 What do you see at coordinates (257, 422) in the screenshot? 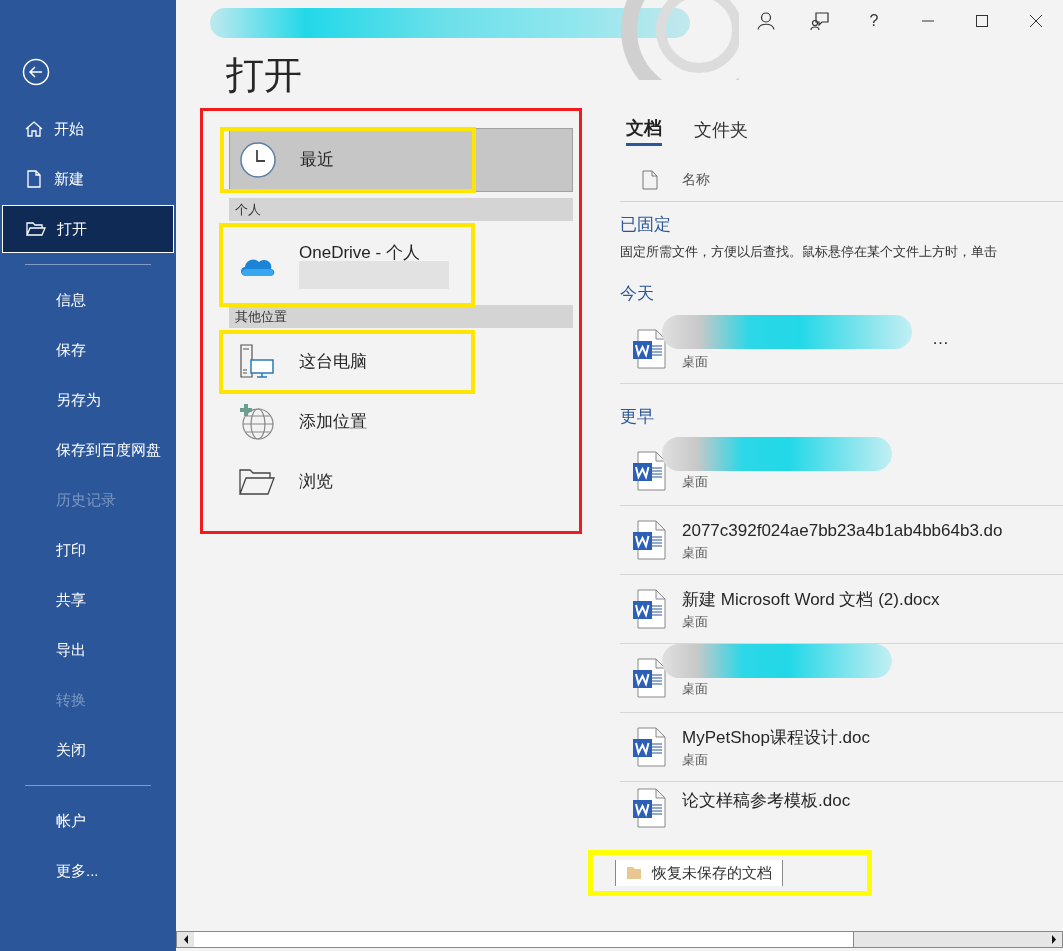
I see `globe-add-icon` at bounding box center [257, 422].